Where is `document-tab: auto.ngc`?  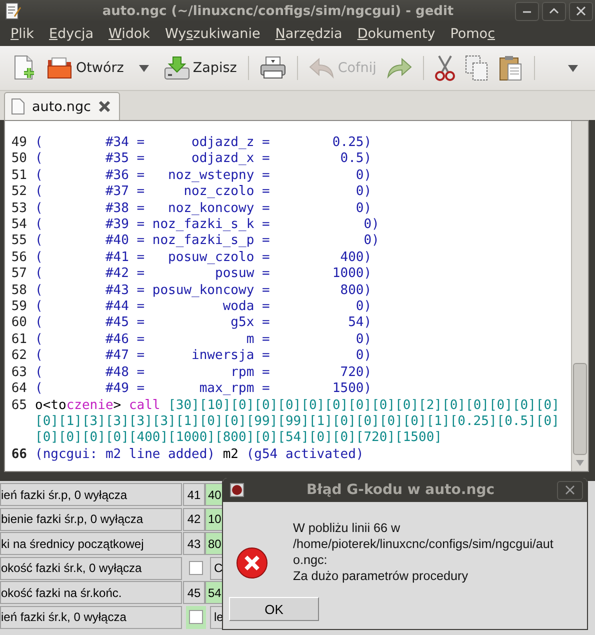 document-tab: auto.ngc is located at coordinates (62, 106).